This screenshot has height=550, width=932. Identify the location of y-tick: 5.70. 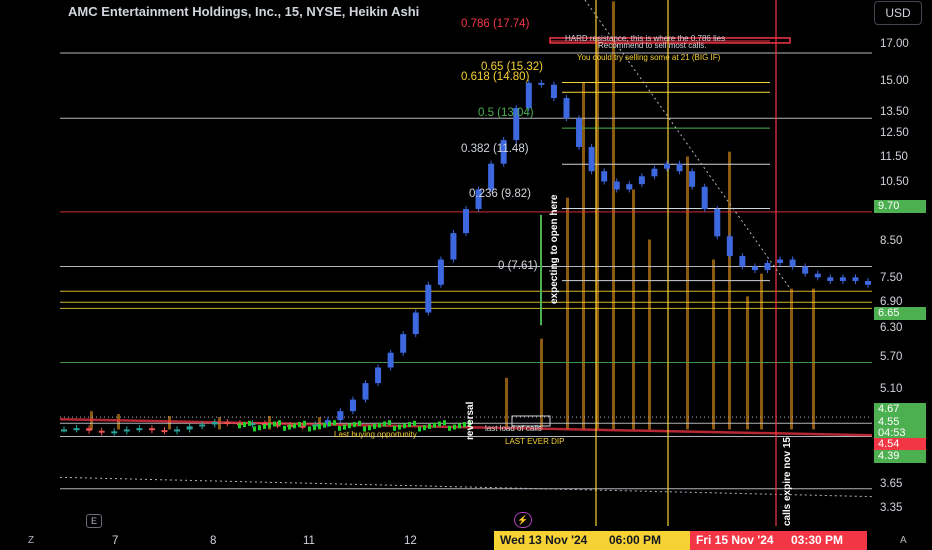
(891, 357).